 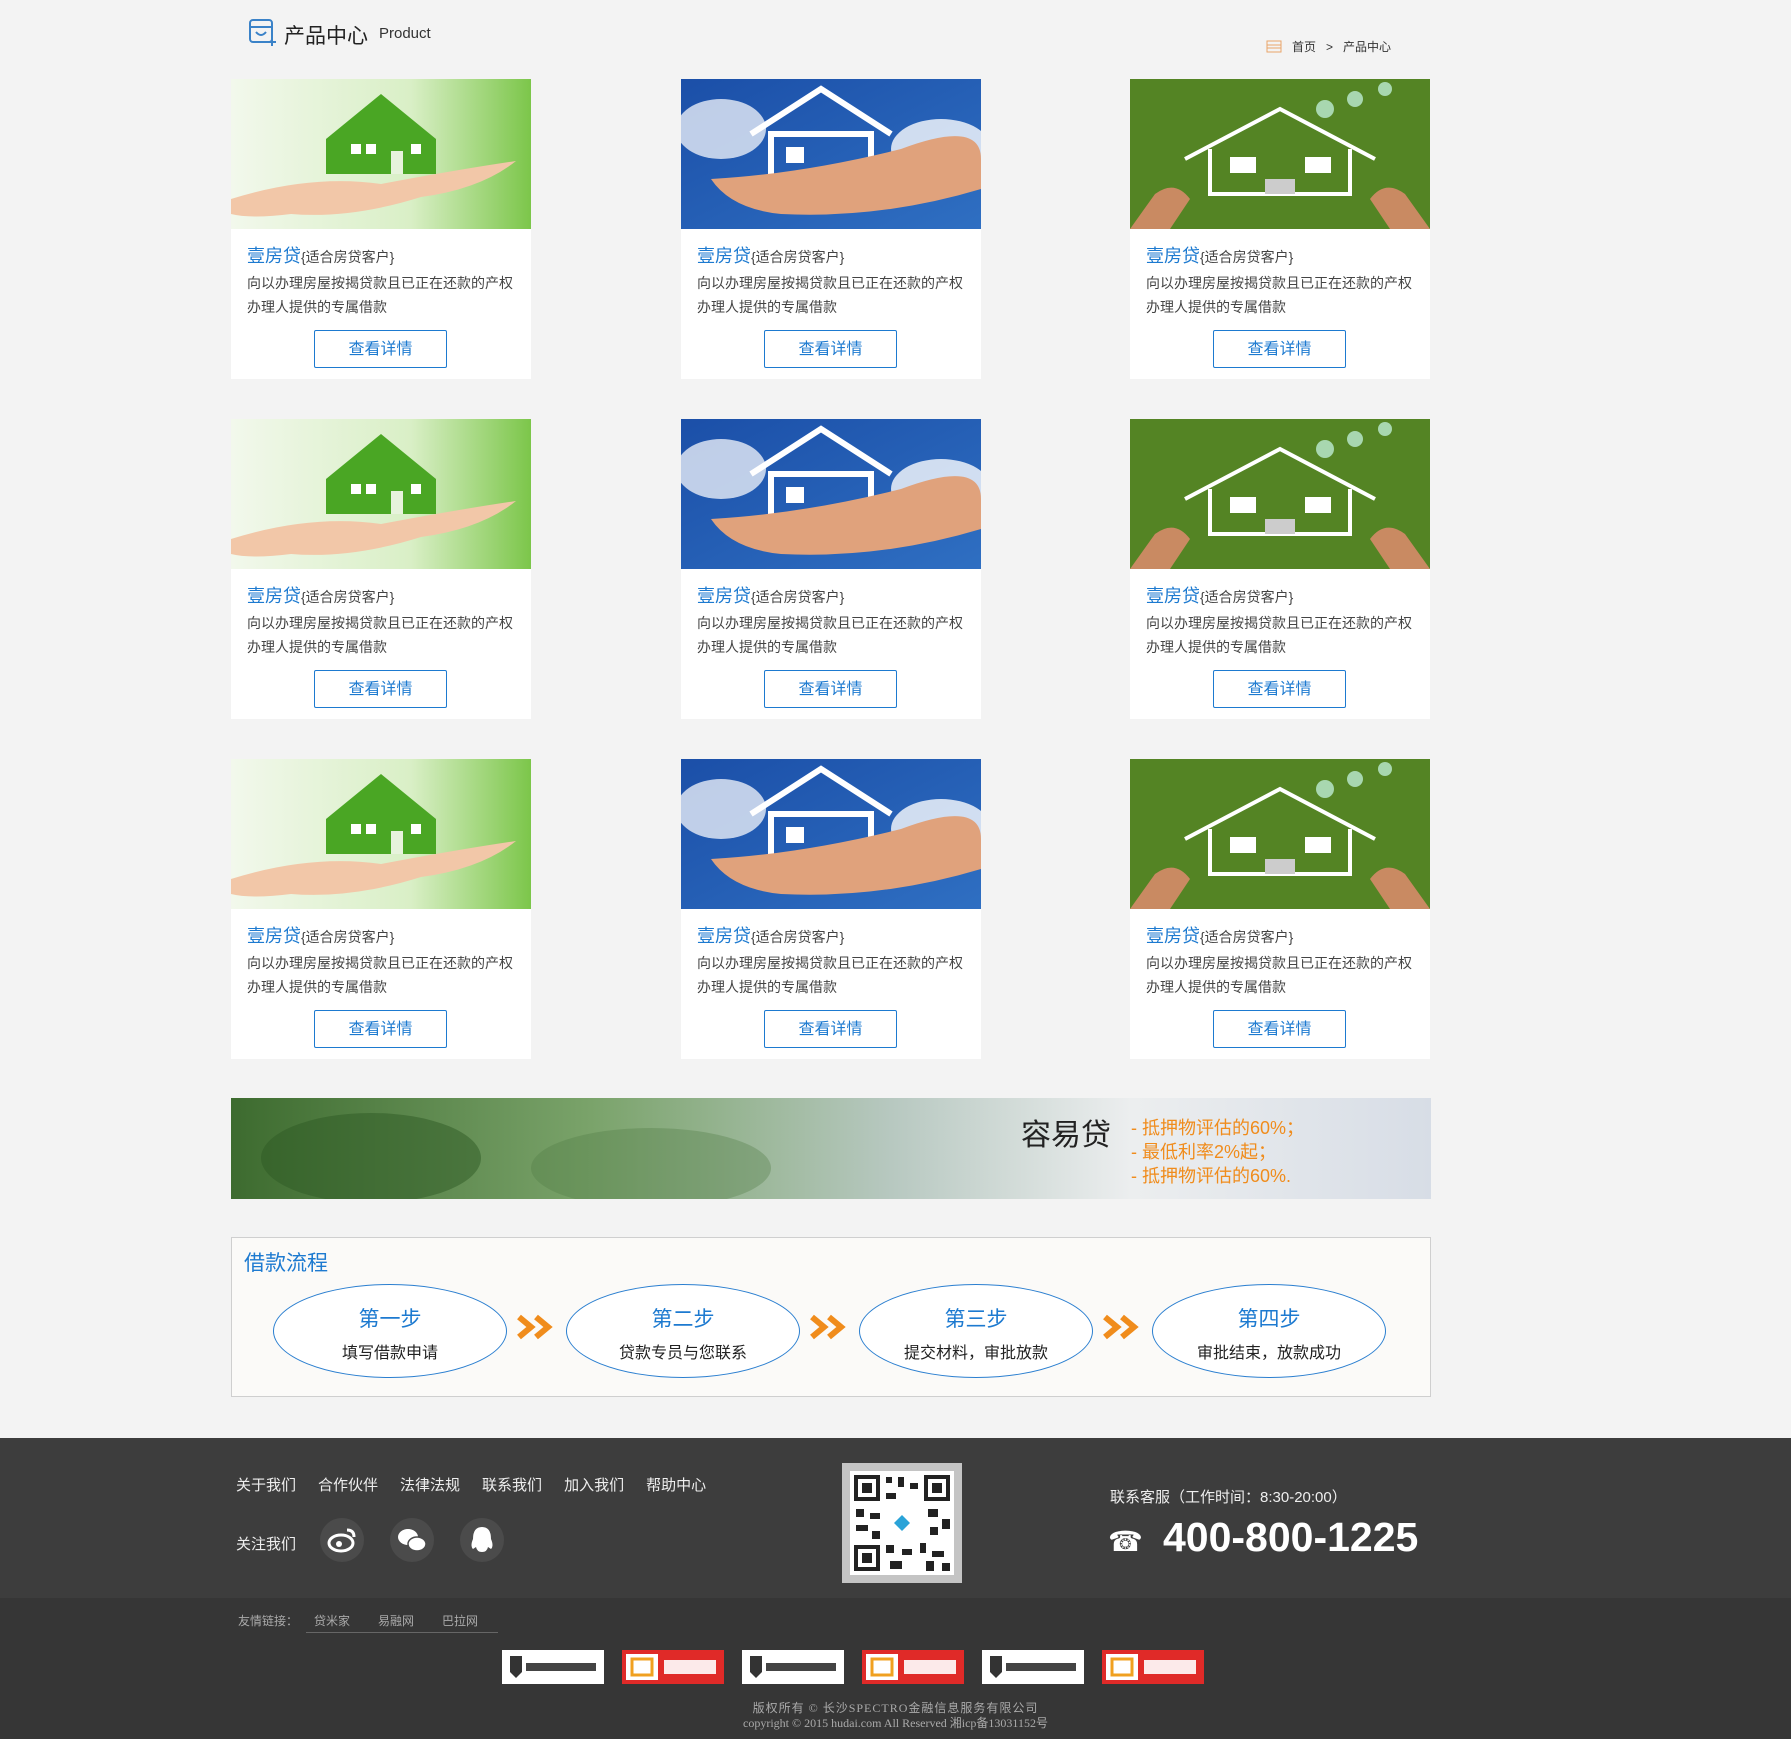 I want to click on footer-link-help: 帮助中心, so click(x=676, y=1484).